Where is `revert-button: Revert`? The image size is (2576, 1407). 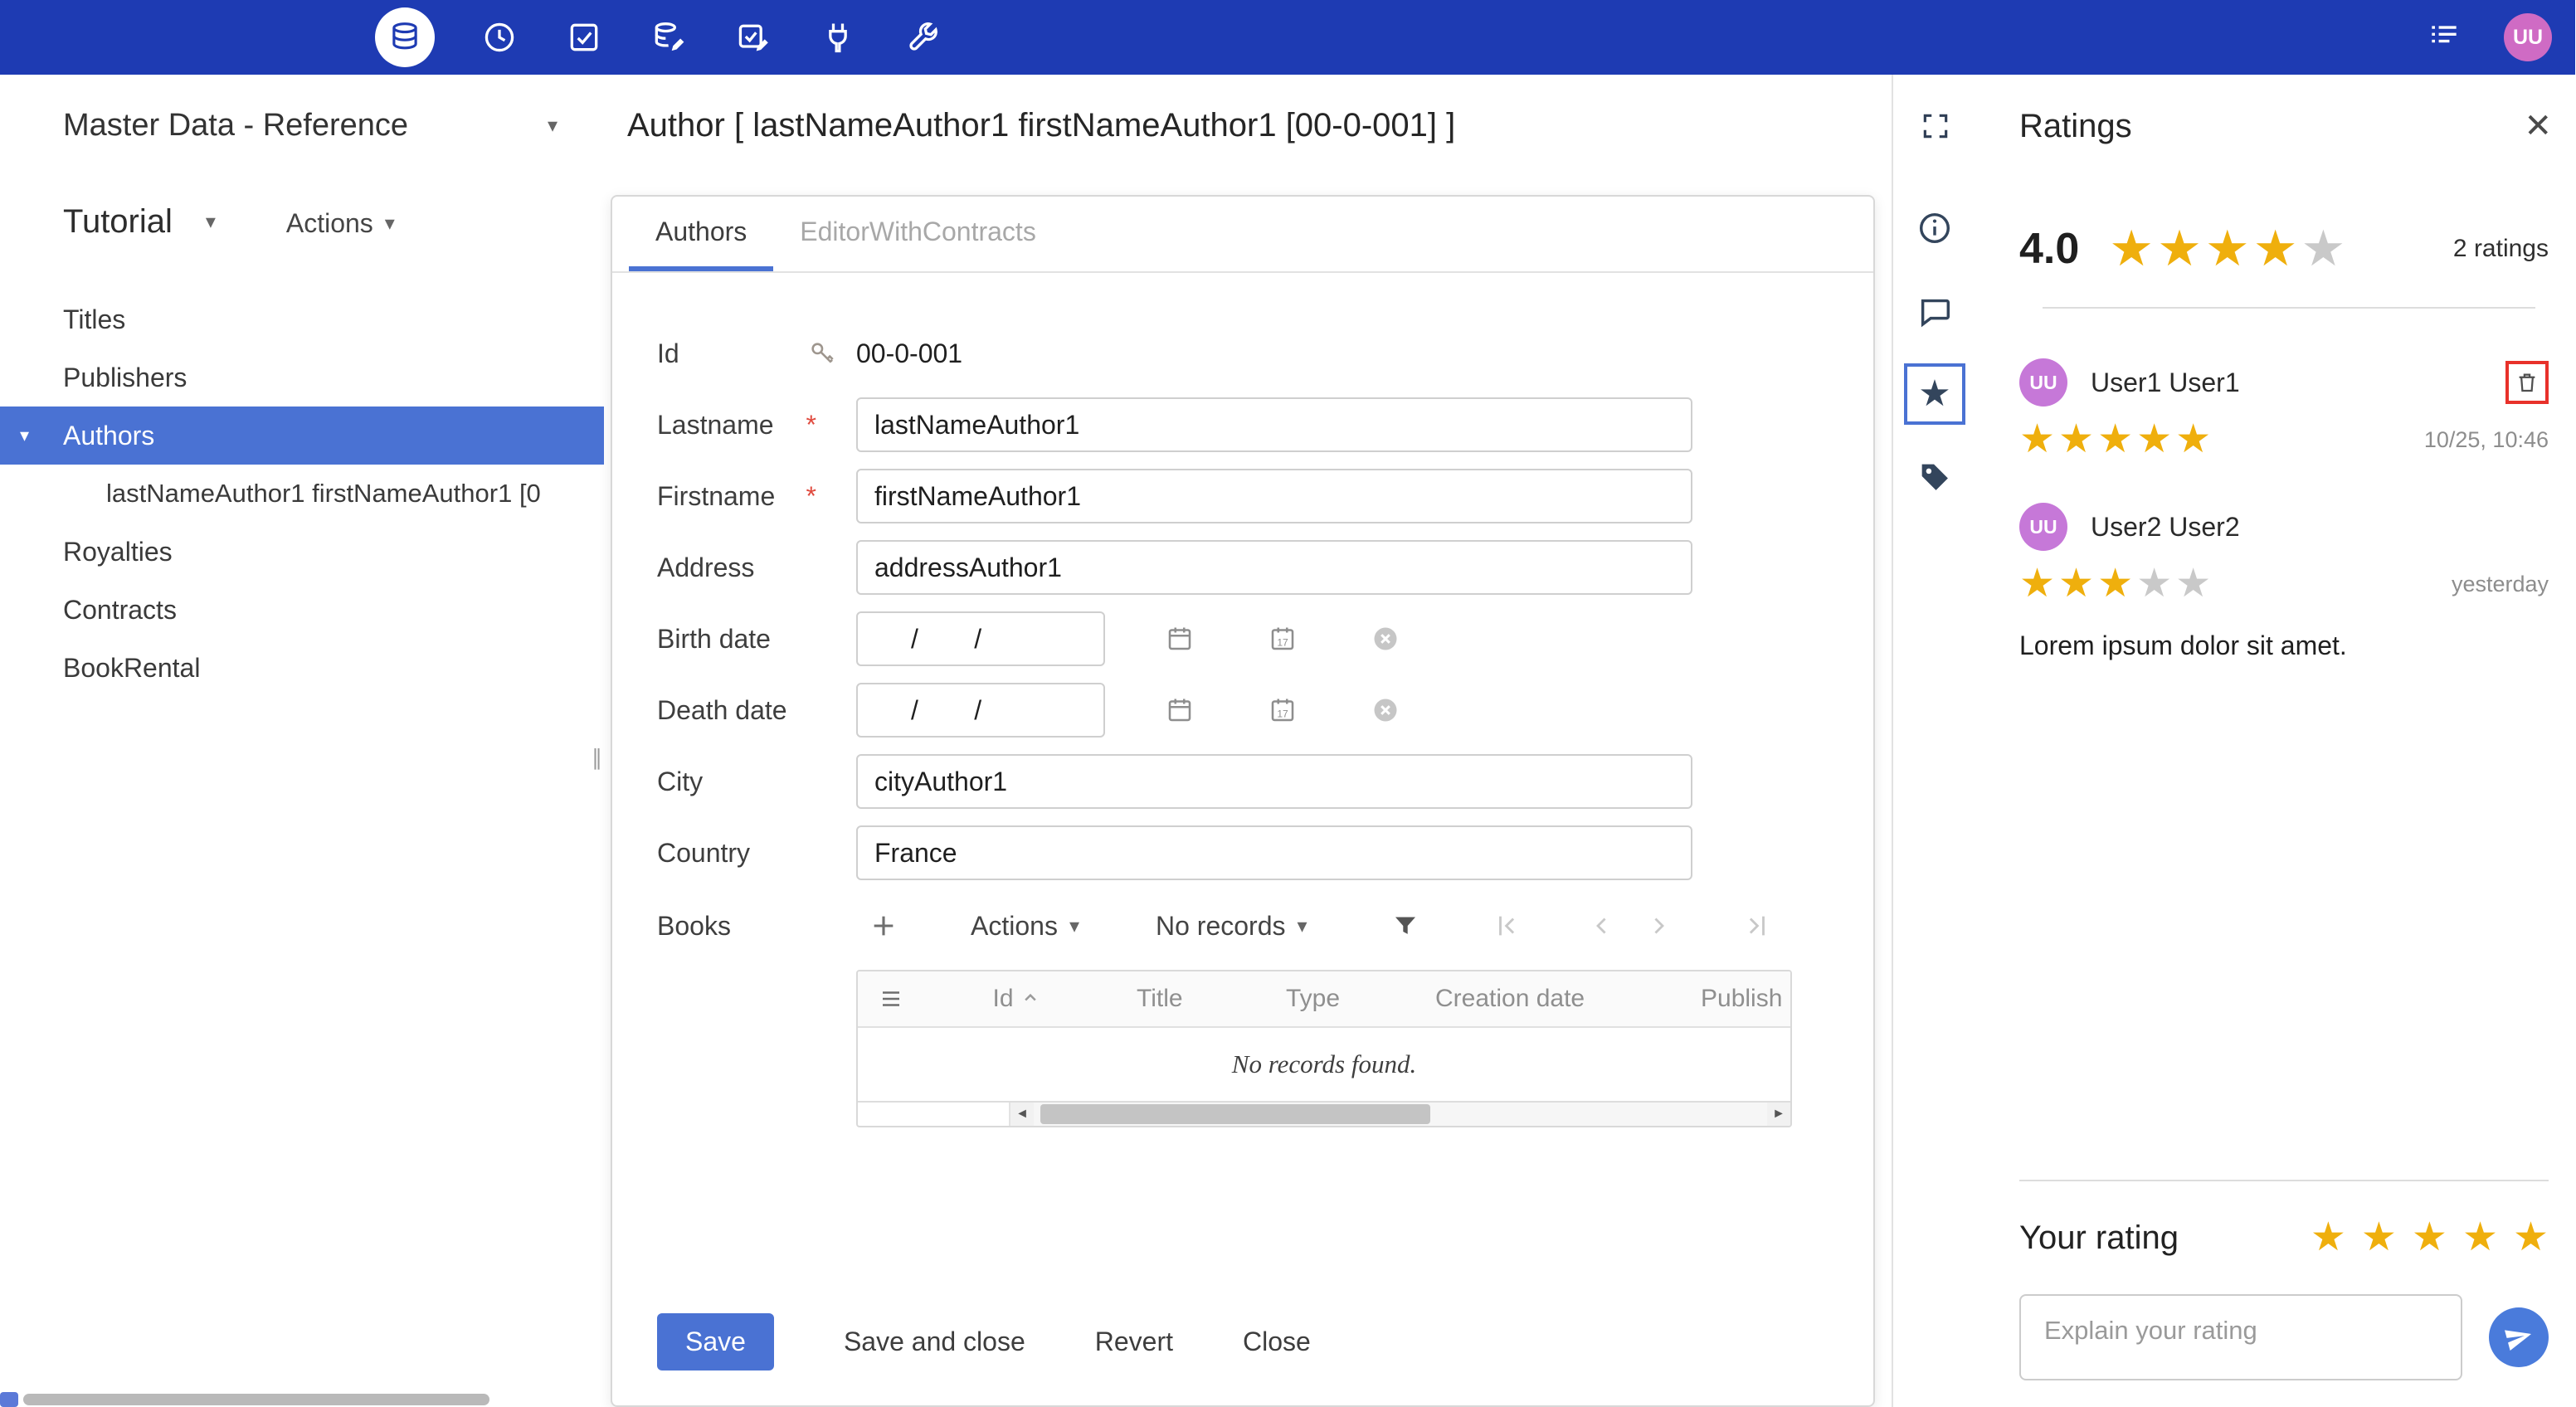
revert-button: Revert is located at coordinates (1134, 1342).